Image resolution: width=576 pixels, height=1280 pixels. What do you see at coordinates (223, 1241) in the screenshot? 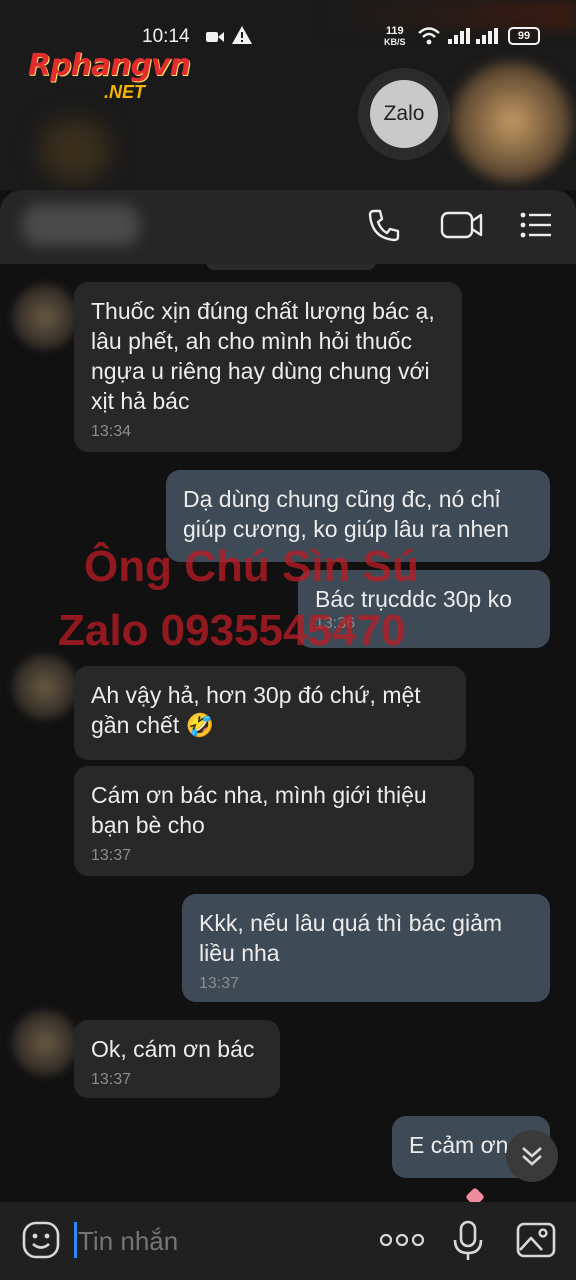
I see `message-input` at bounding box center [223, 1241].